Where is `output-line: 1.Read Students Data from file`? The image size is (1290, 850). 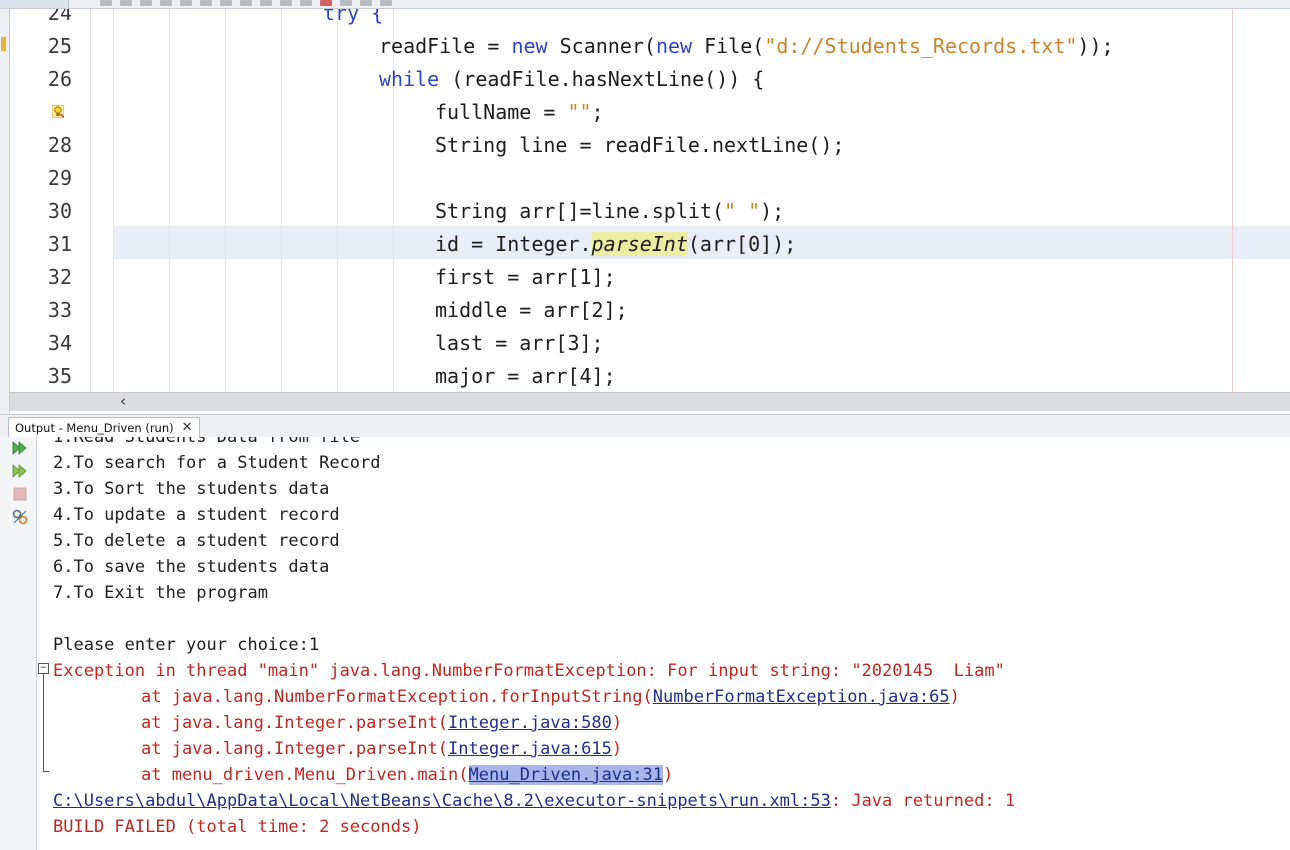 output-line: 1.Read Students Data from file is located at coordinates (207, 442).